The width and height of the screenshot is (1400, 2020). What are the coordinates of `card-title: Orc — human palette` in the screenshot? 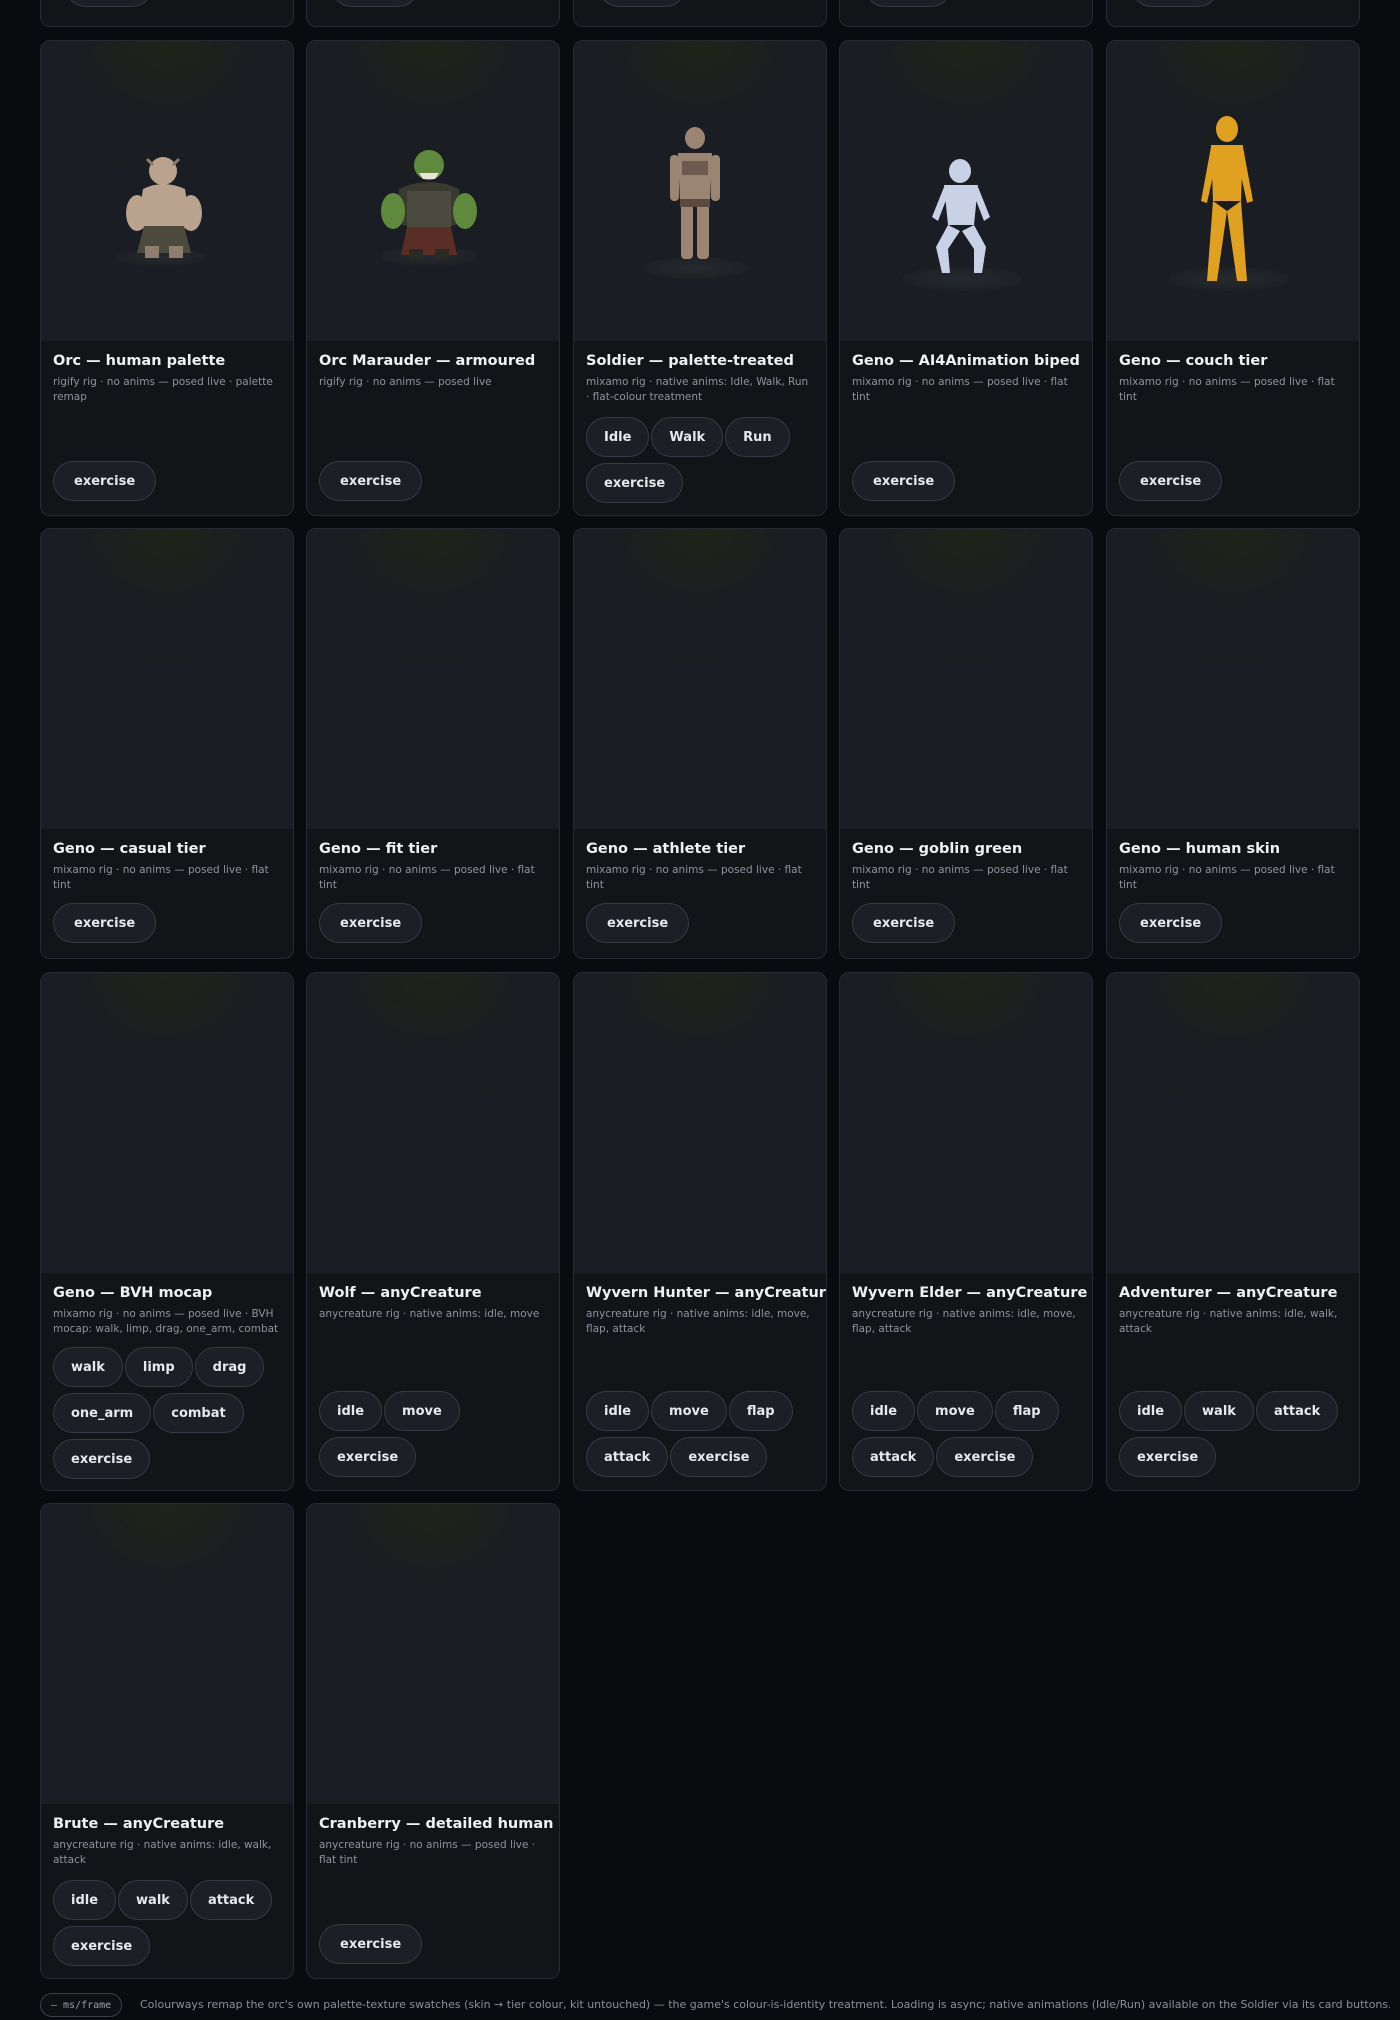 It's located at (139, 361).